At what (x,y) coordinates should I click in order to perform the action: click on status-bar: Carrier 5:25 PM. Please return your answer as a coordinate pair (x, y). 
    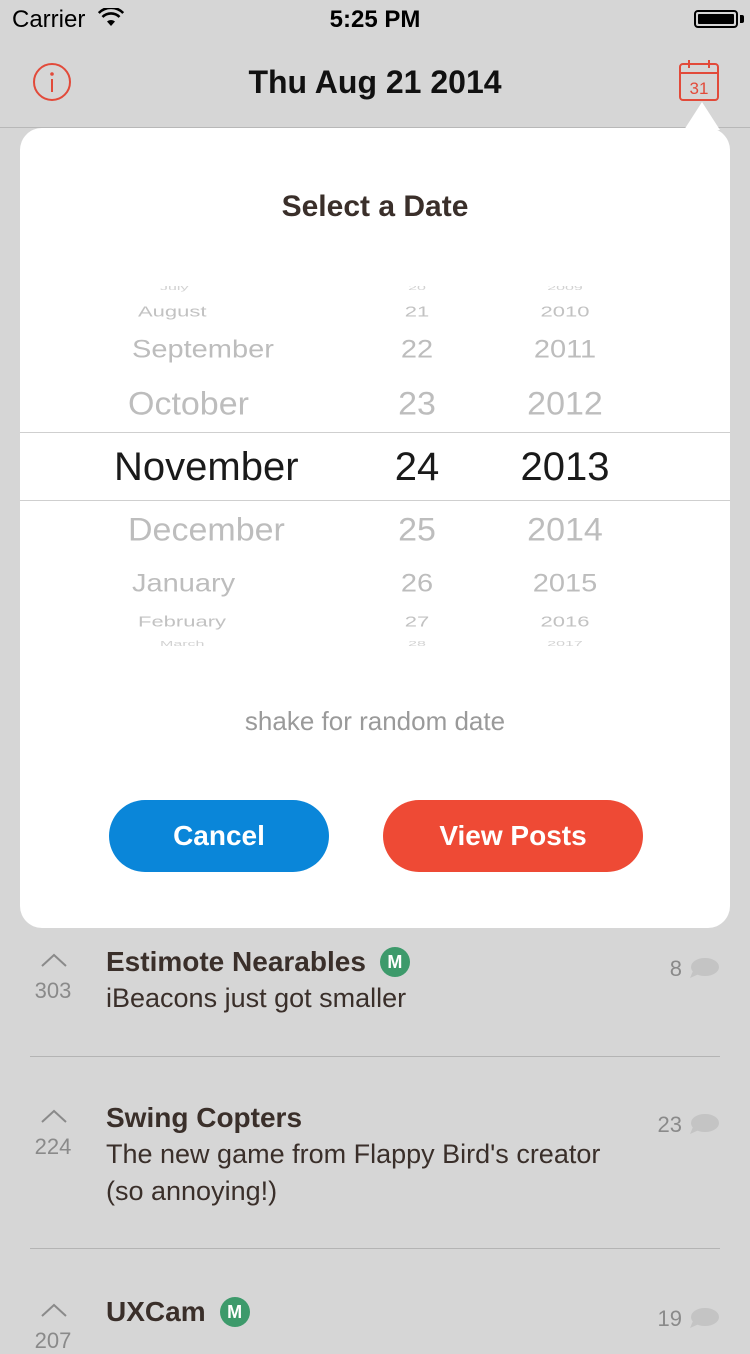
    Looking at the image, I should click on (375, 20).